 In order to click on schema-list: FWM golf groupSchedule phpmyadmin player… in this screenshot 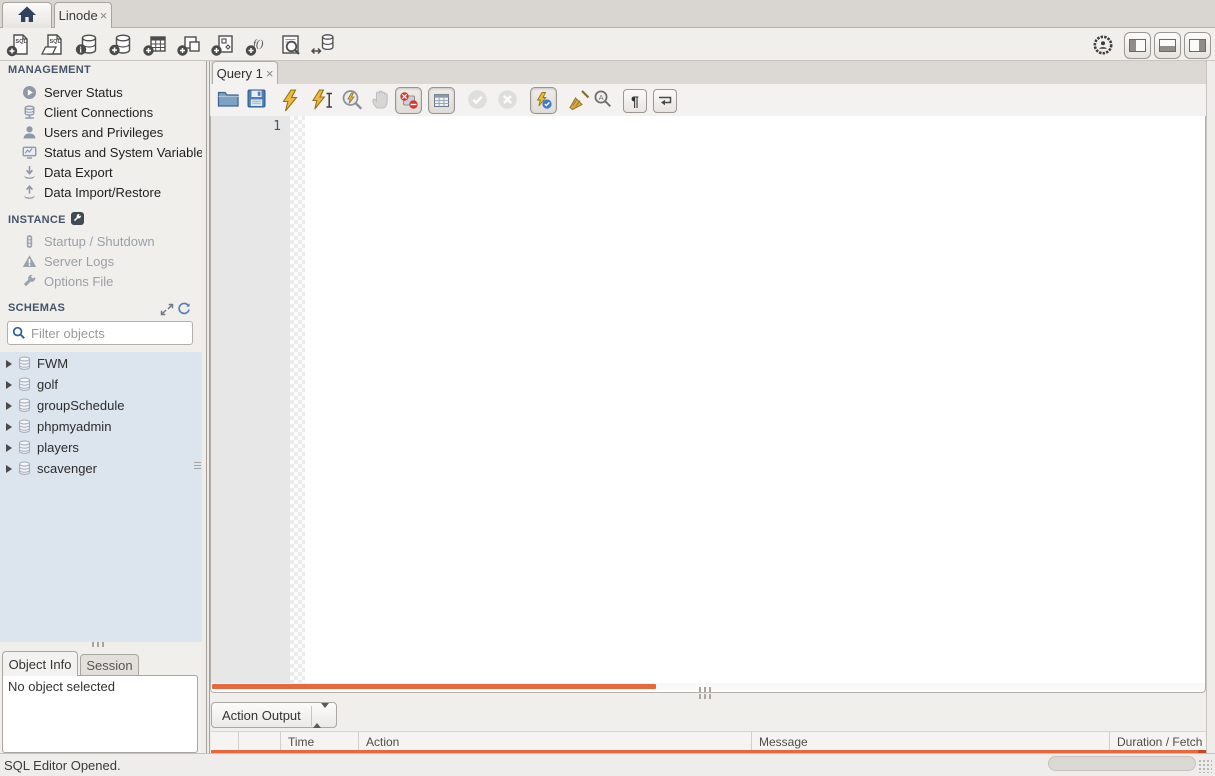, I will do `click(101, 497)`.